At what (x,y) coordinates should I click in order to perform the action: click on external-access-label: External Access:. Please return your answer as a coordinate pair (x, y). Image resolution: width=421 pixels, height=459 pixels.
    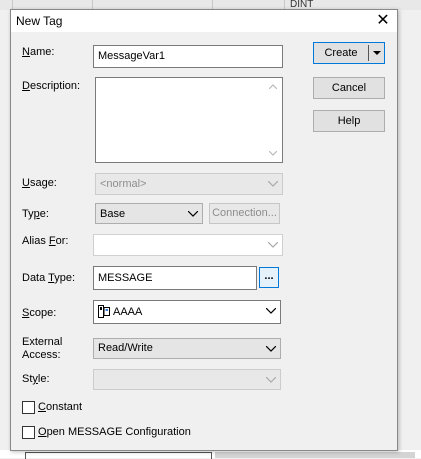
    Looking at the image, I should click on (42, 349).